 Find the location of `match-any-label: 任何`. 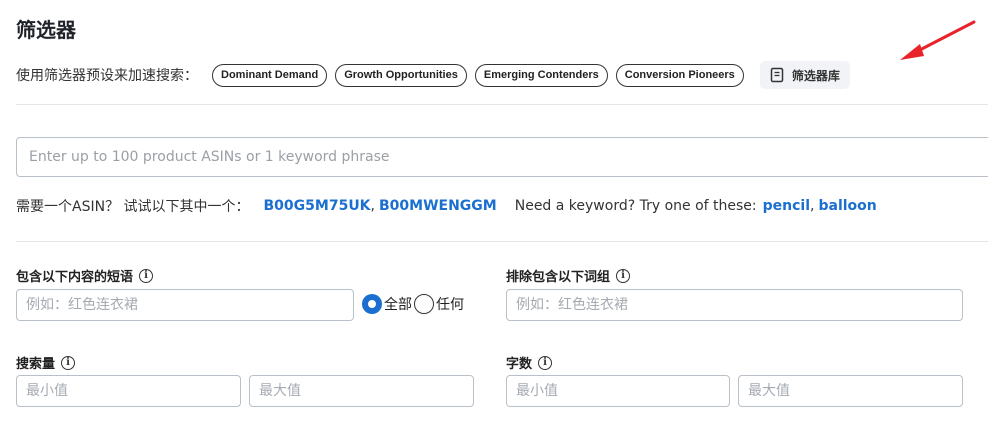

match-any-label: 任何 is located at coordinates (450, 305).